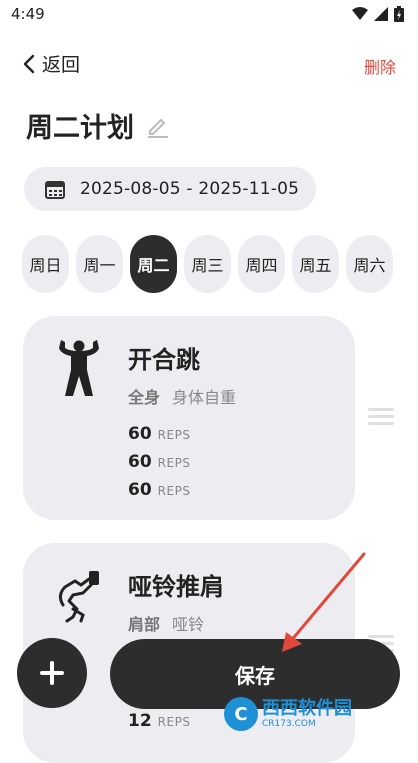 The width and height of the screenshot is (418, 763). What do you see at coordinates (381, 14) in the screenshot?
I see `signal-icon` at bounding box center [381, 14].